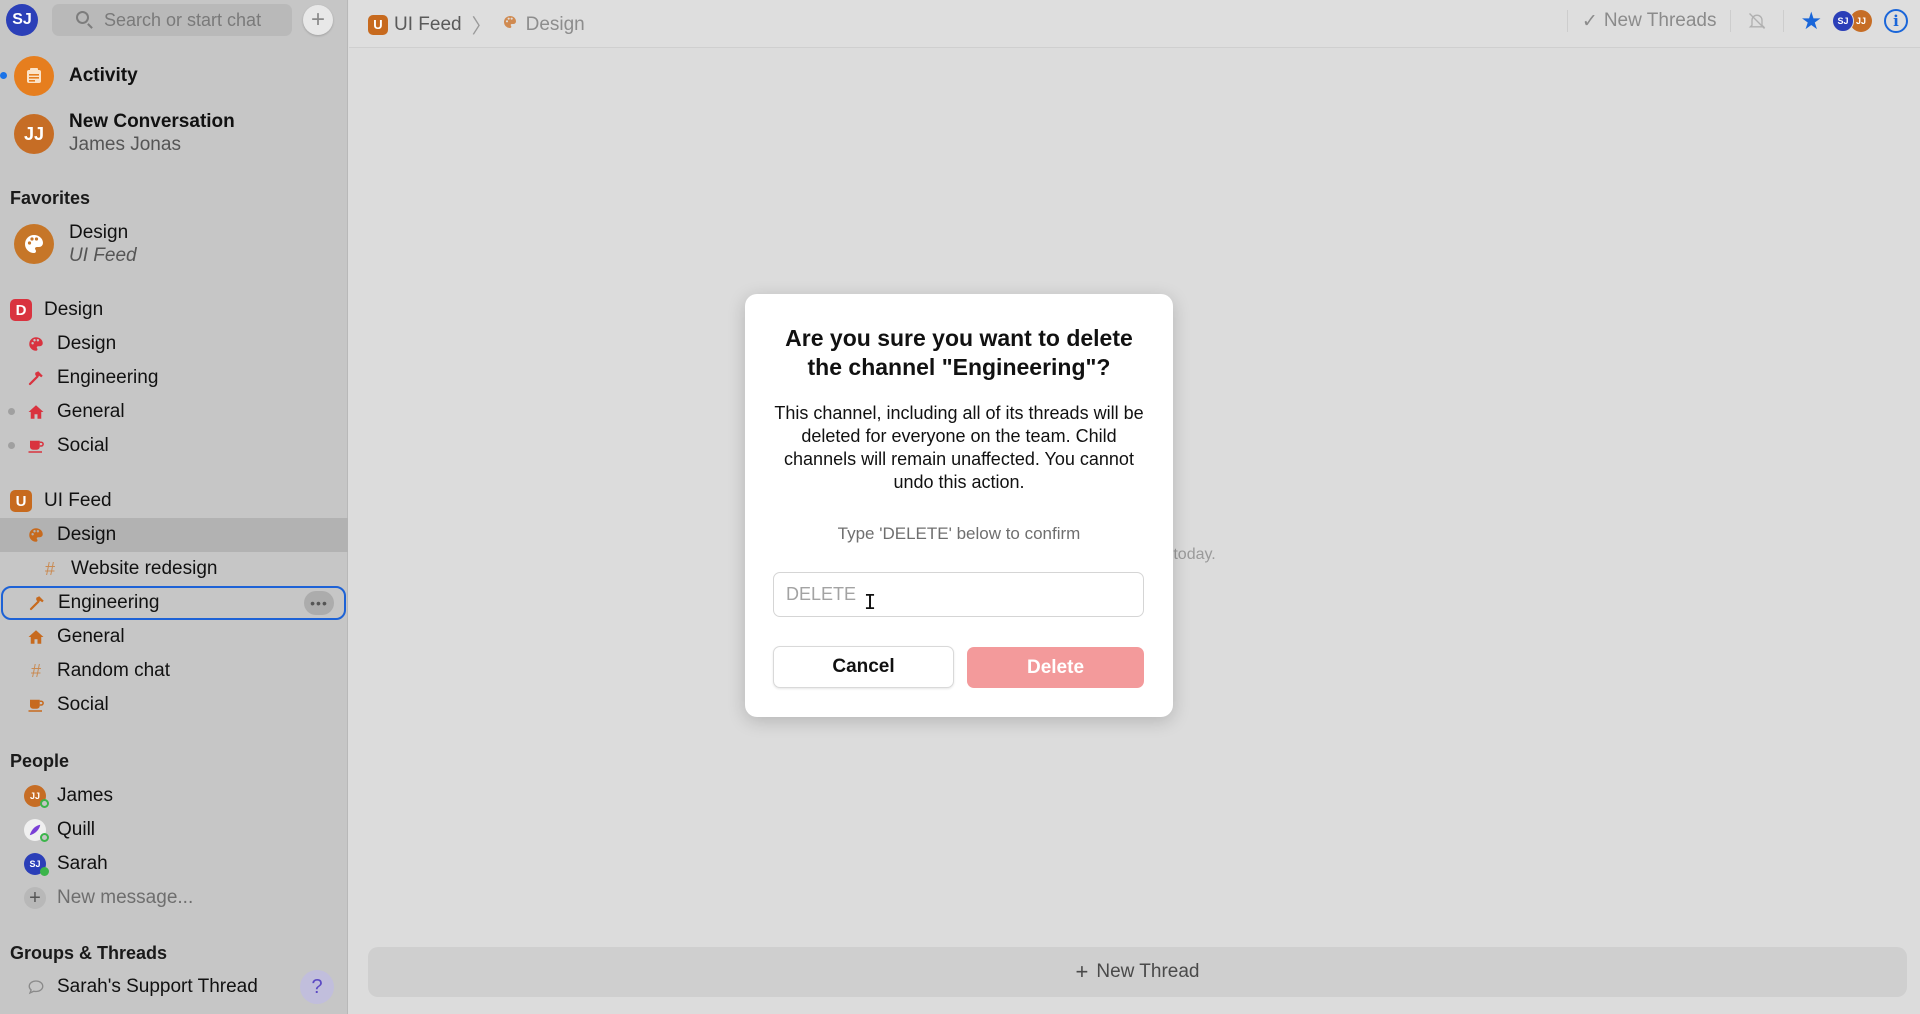  What do you see at coordinates (99, 232) in the screenshot?
I see `favorite-title: Design` at bounding box center [99, 232].